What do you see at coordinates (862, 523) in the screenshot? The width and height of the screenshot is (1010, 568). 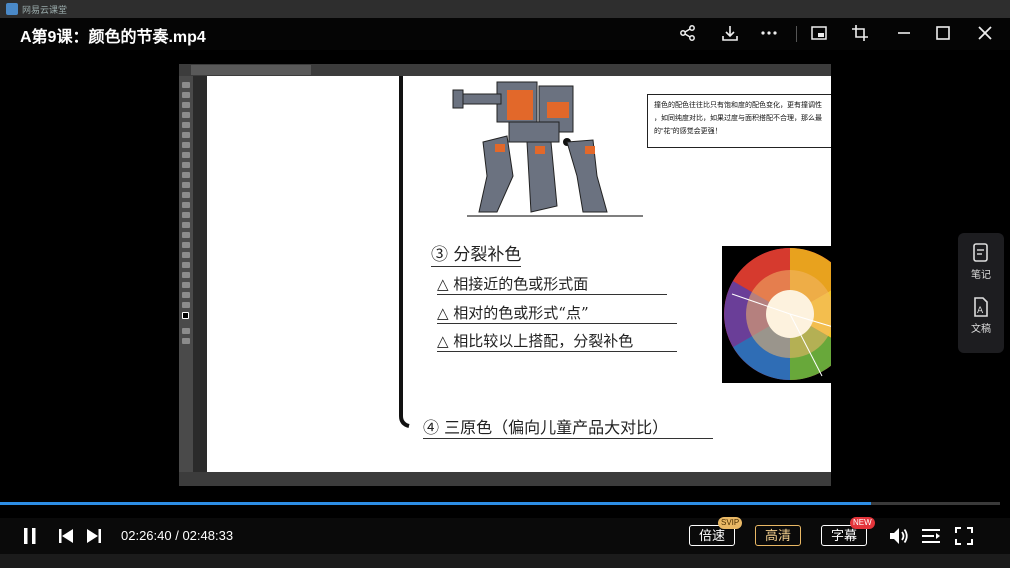 I see `new-badge: NEW` at bounding box center [862, 523].